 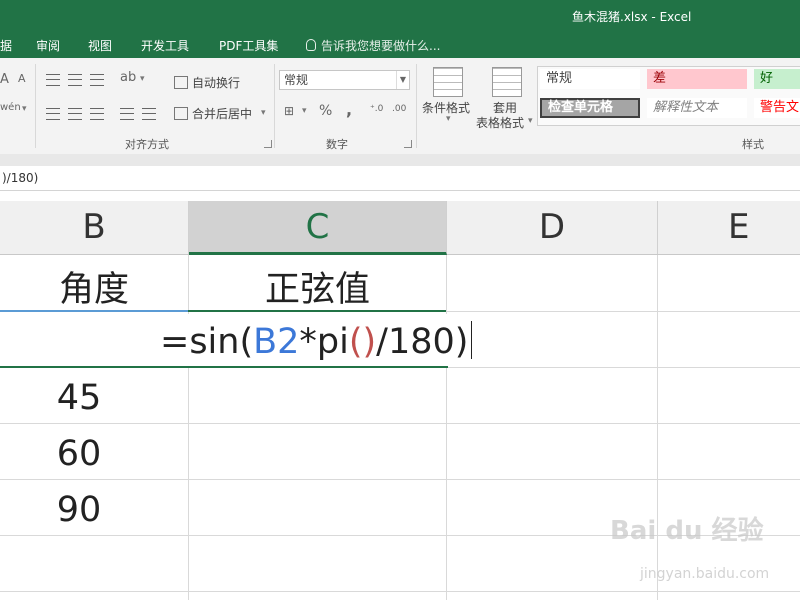 I want to click on font-size-up-icon: A, so click(x=4, y=79).